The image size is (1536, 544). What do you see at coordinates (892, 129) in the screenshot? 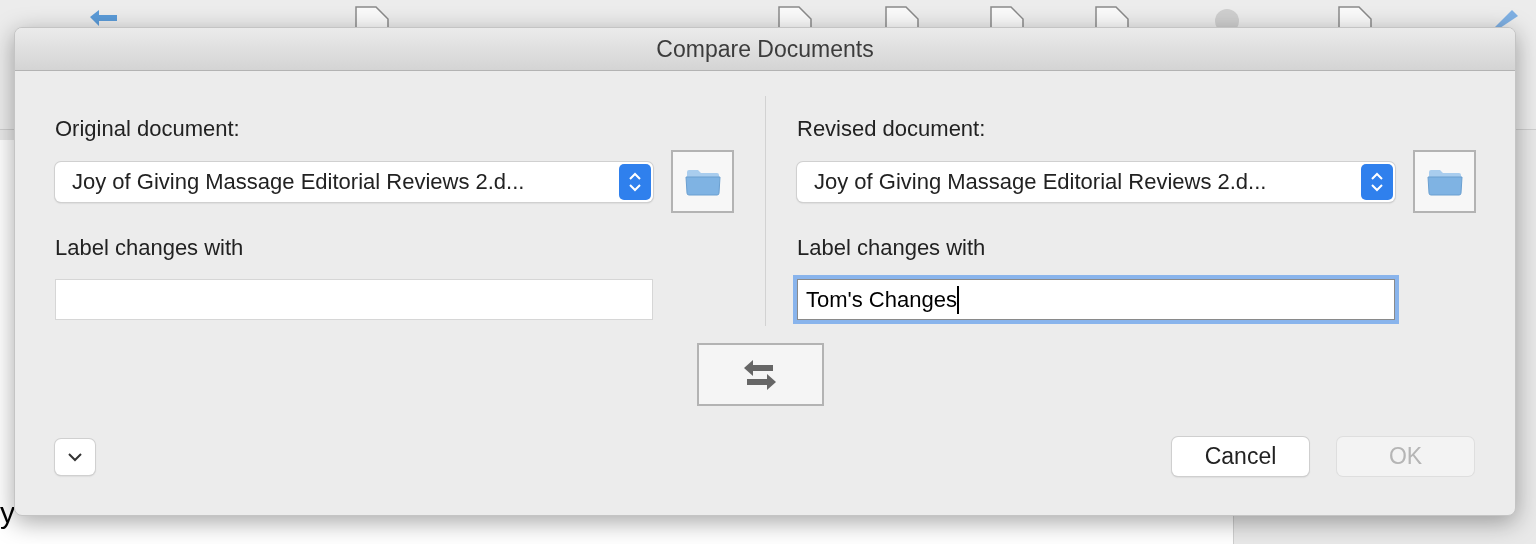
I see `document-heading: Revised document:` at bounding box center [892, 129].